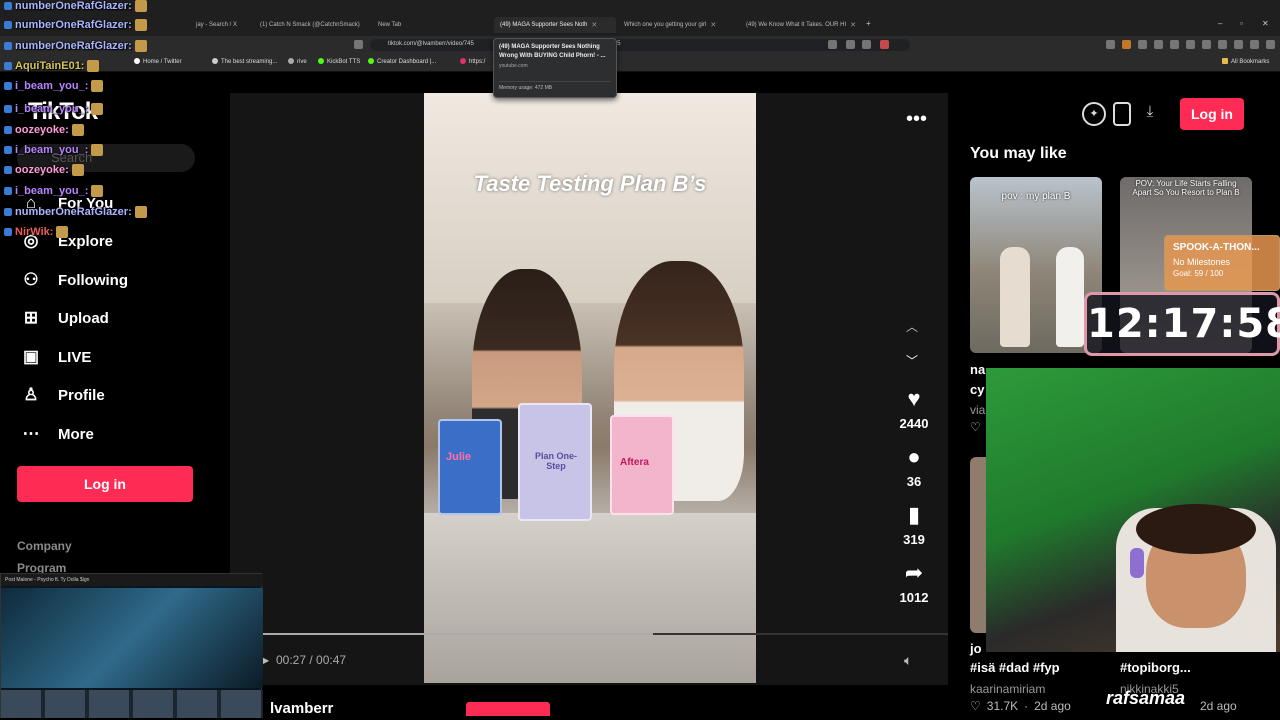 Image resolution: width=1280 pixels, height=720 pixels. What do you see at coordinates (914, 582) in the screenshot?
I see `share-button: ➦ 1012` at bounding box center [914, 582].